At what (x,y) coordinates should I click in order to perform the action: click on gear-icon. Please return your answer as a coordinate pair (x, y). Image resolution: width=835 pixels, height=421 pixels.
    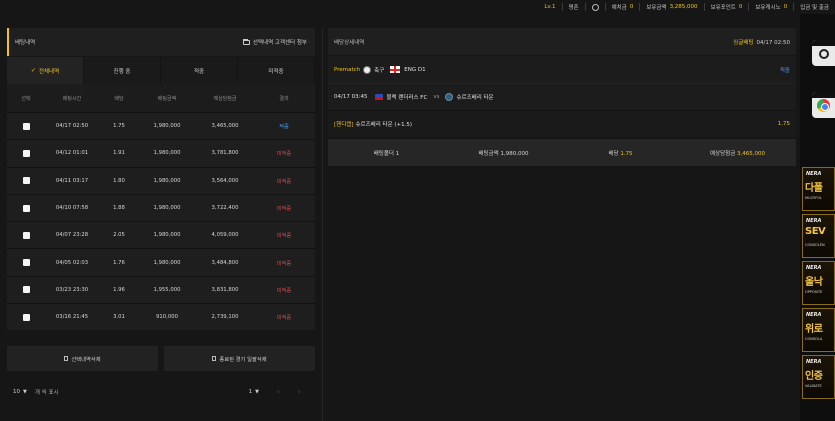
    Looking at the image, I should click on (595, 7).